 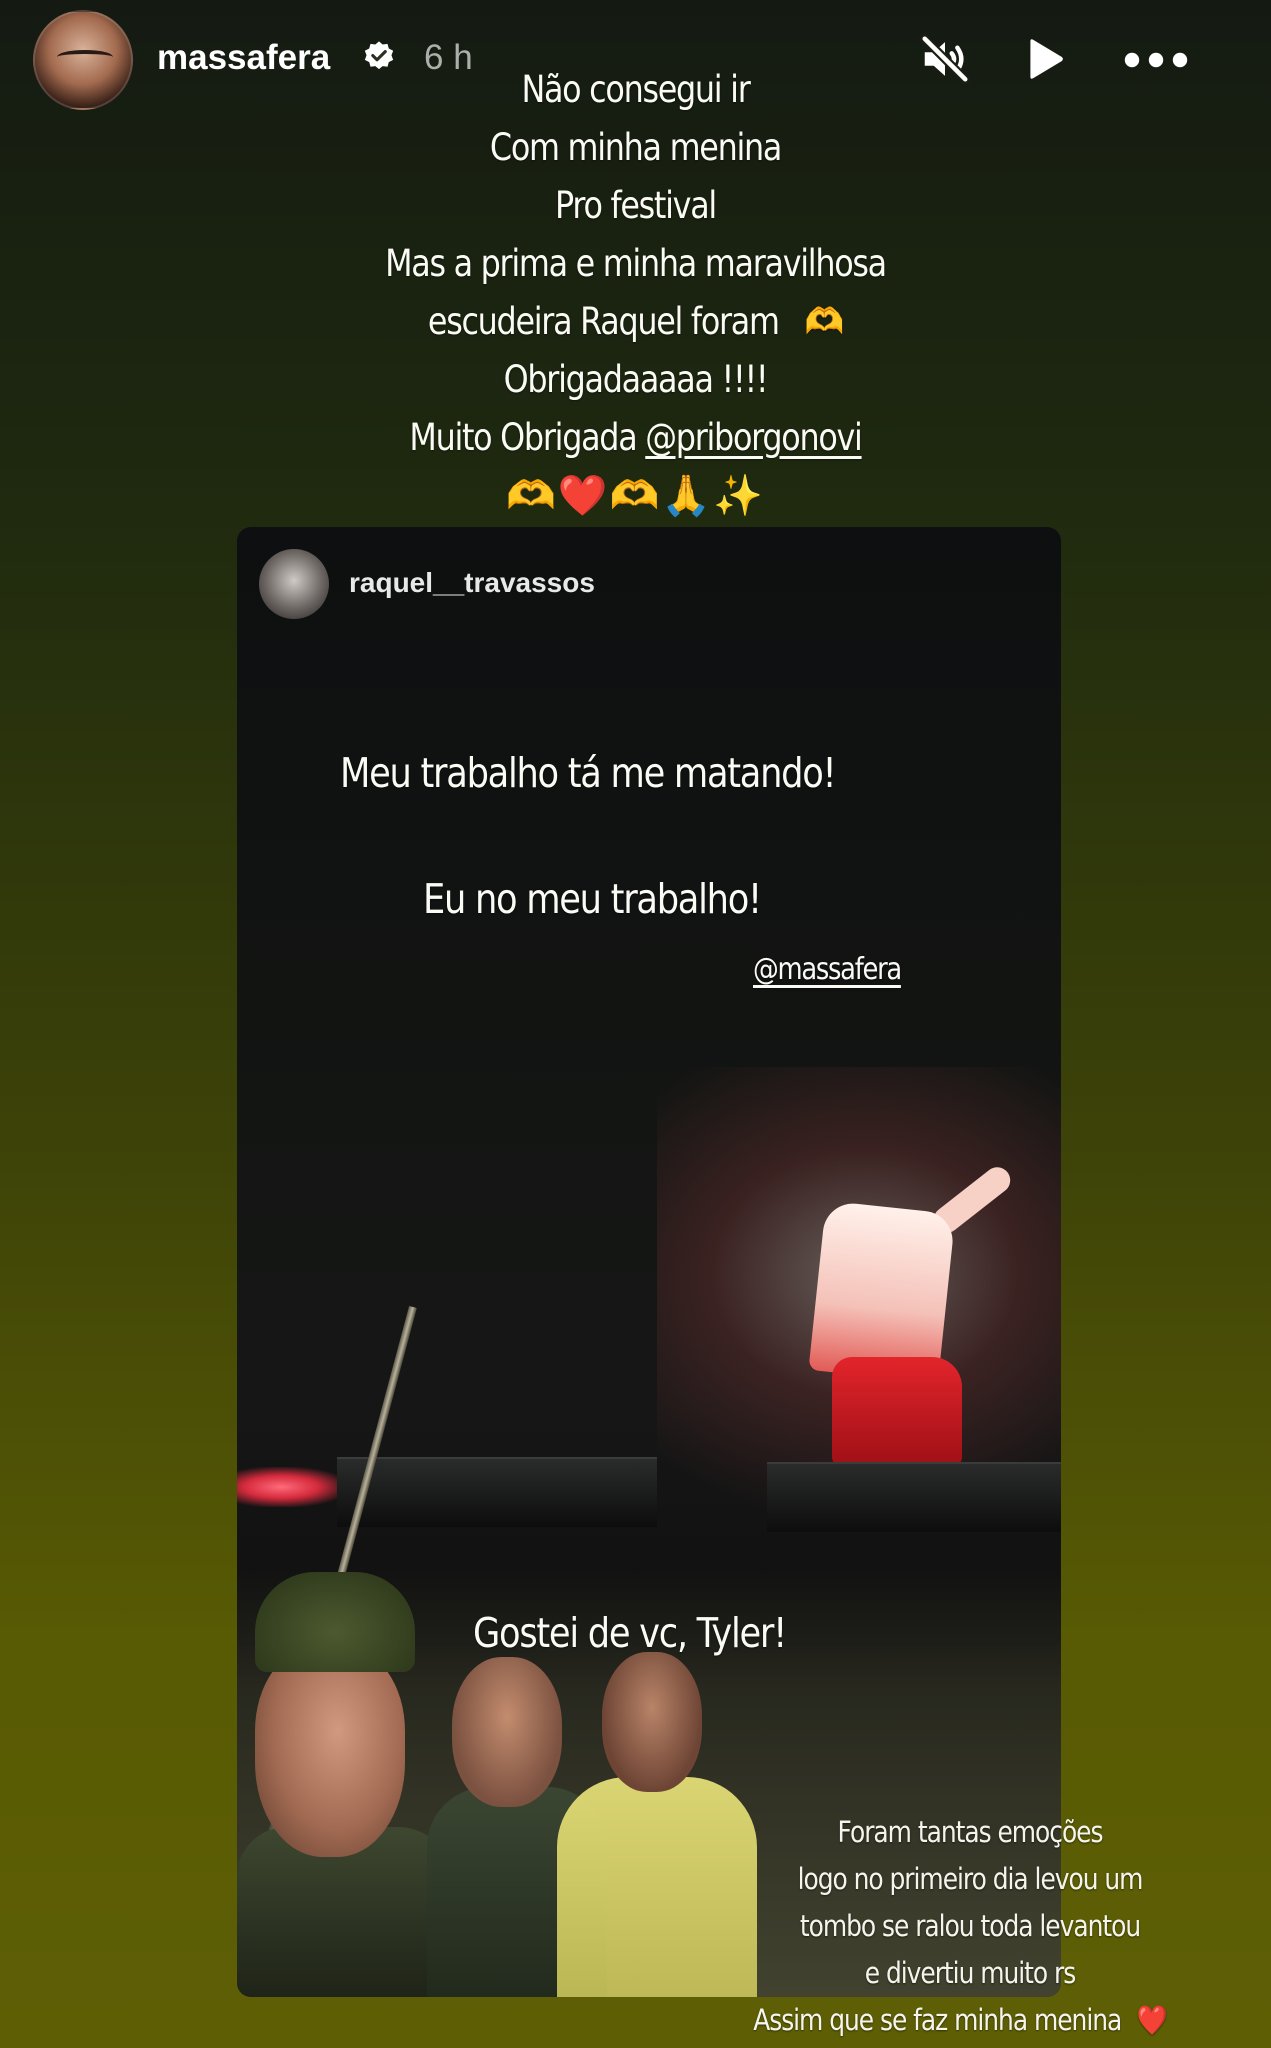 I want to click on caption-line-5: escudeira Raquel foram 🫶, so click(x=635, y=322).